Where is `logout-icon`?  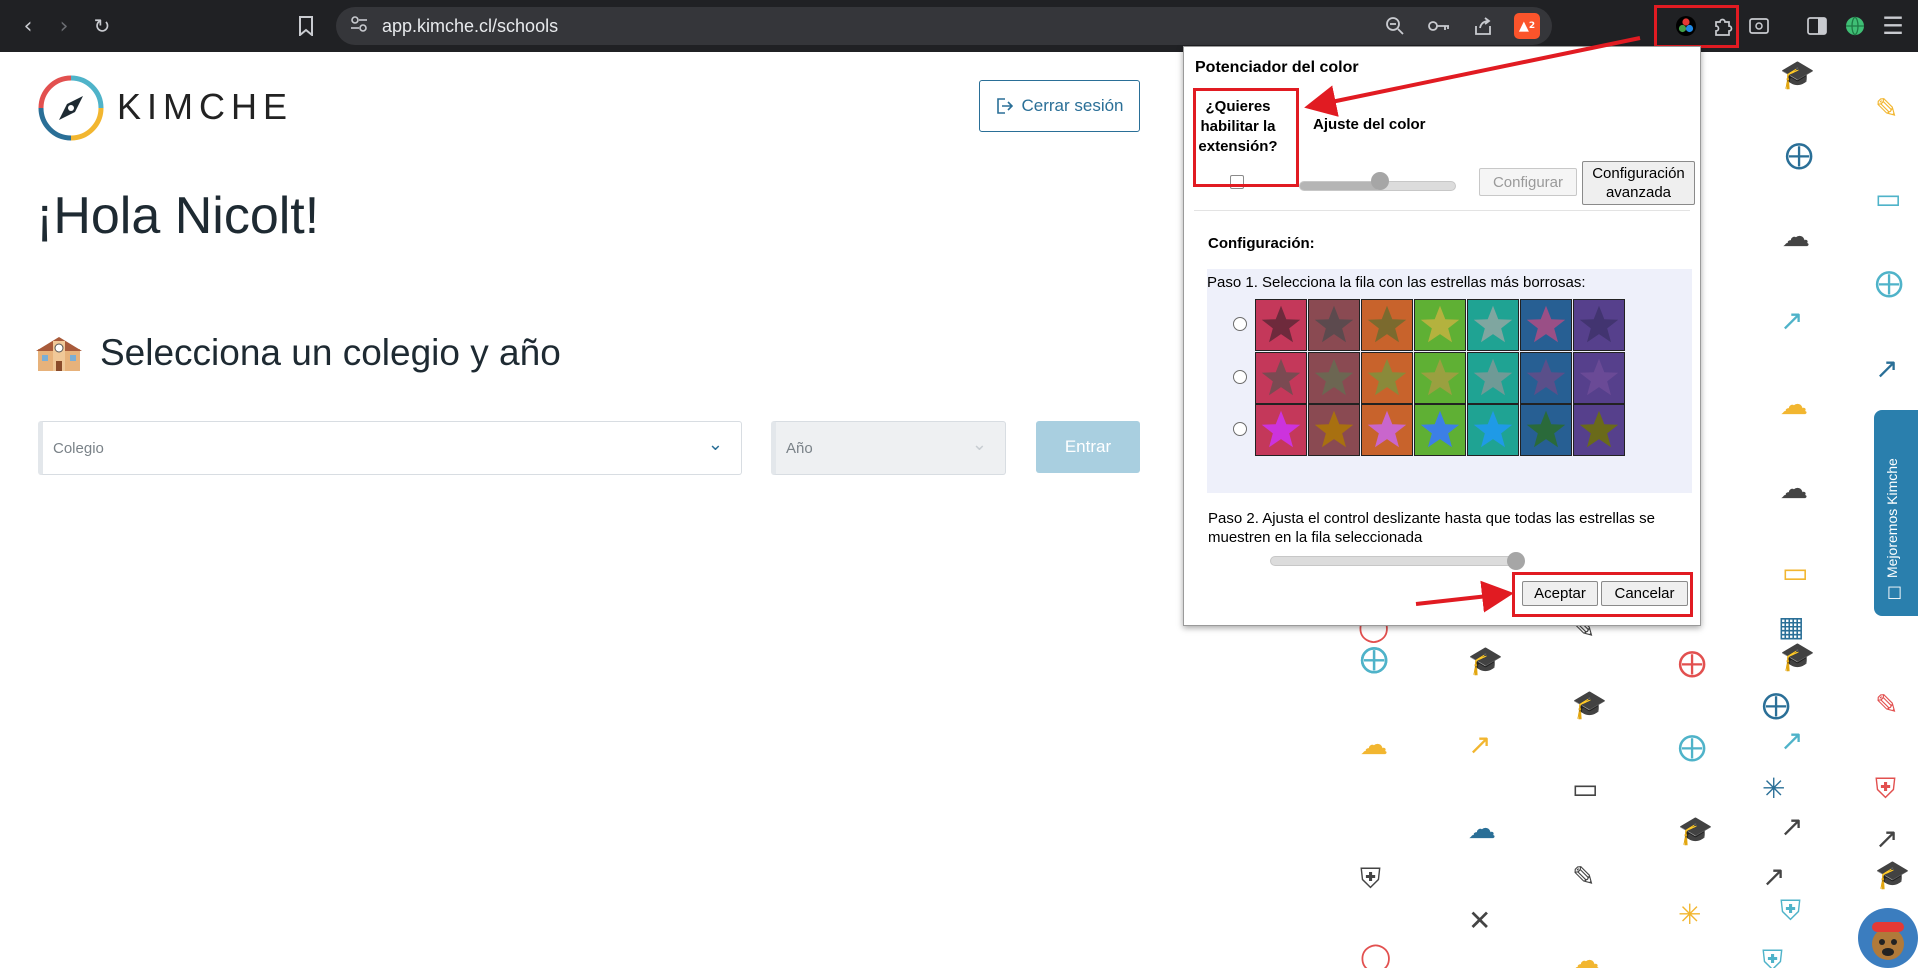 logout-icon is located at coordinates (1005, 106).